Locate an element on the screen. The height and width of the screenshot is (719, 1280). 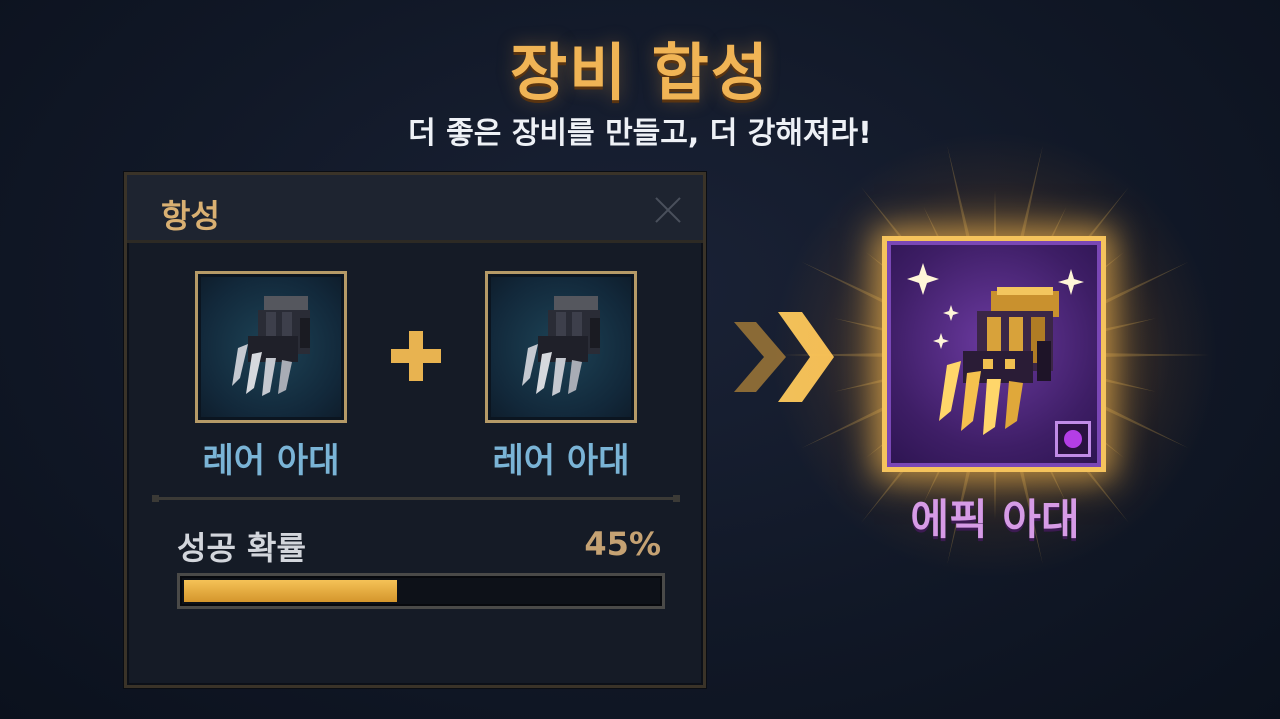
divider is located at coordinates (416, 498).